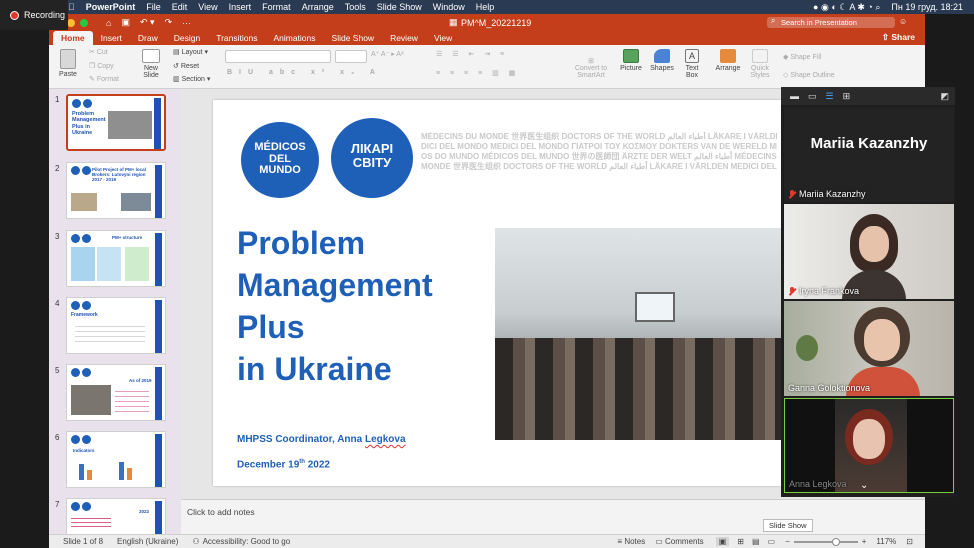  Describe the element at coordinates (276, 7) in the screenshot. I see `menu-format: Format` at that location.